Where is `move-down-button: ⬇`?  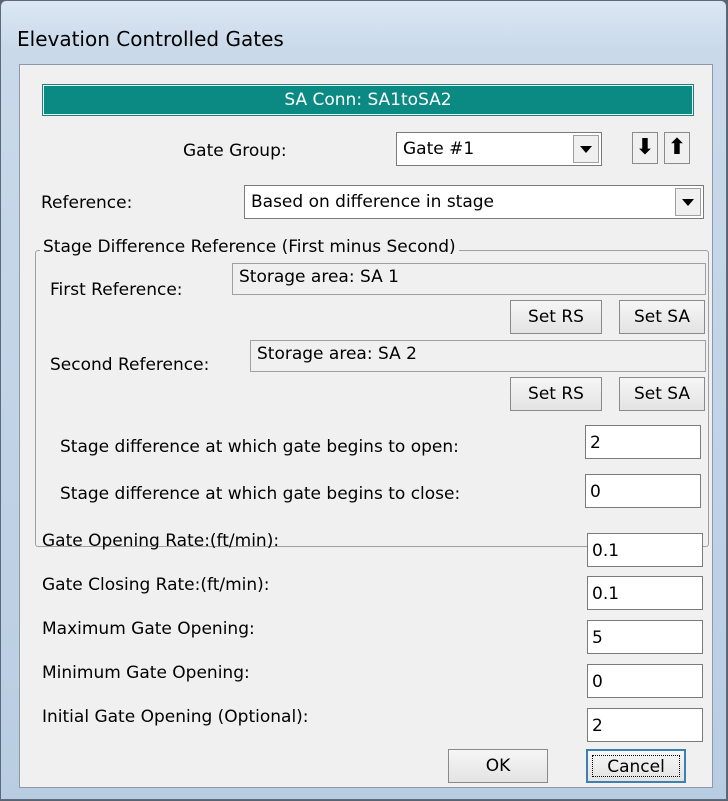 move-down-button: ⬇ is located at coordinates (645, 148).